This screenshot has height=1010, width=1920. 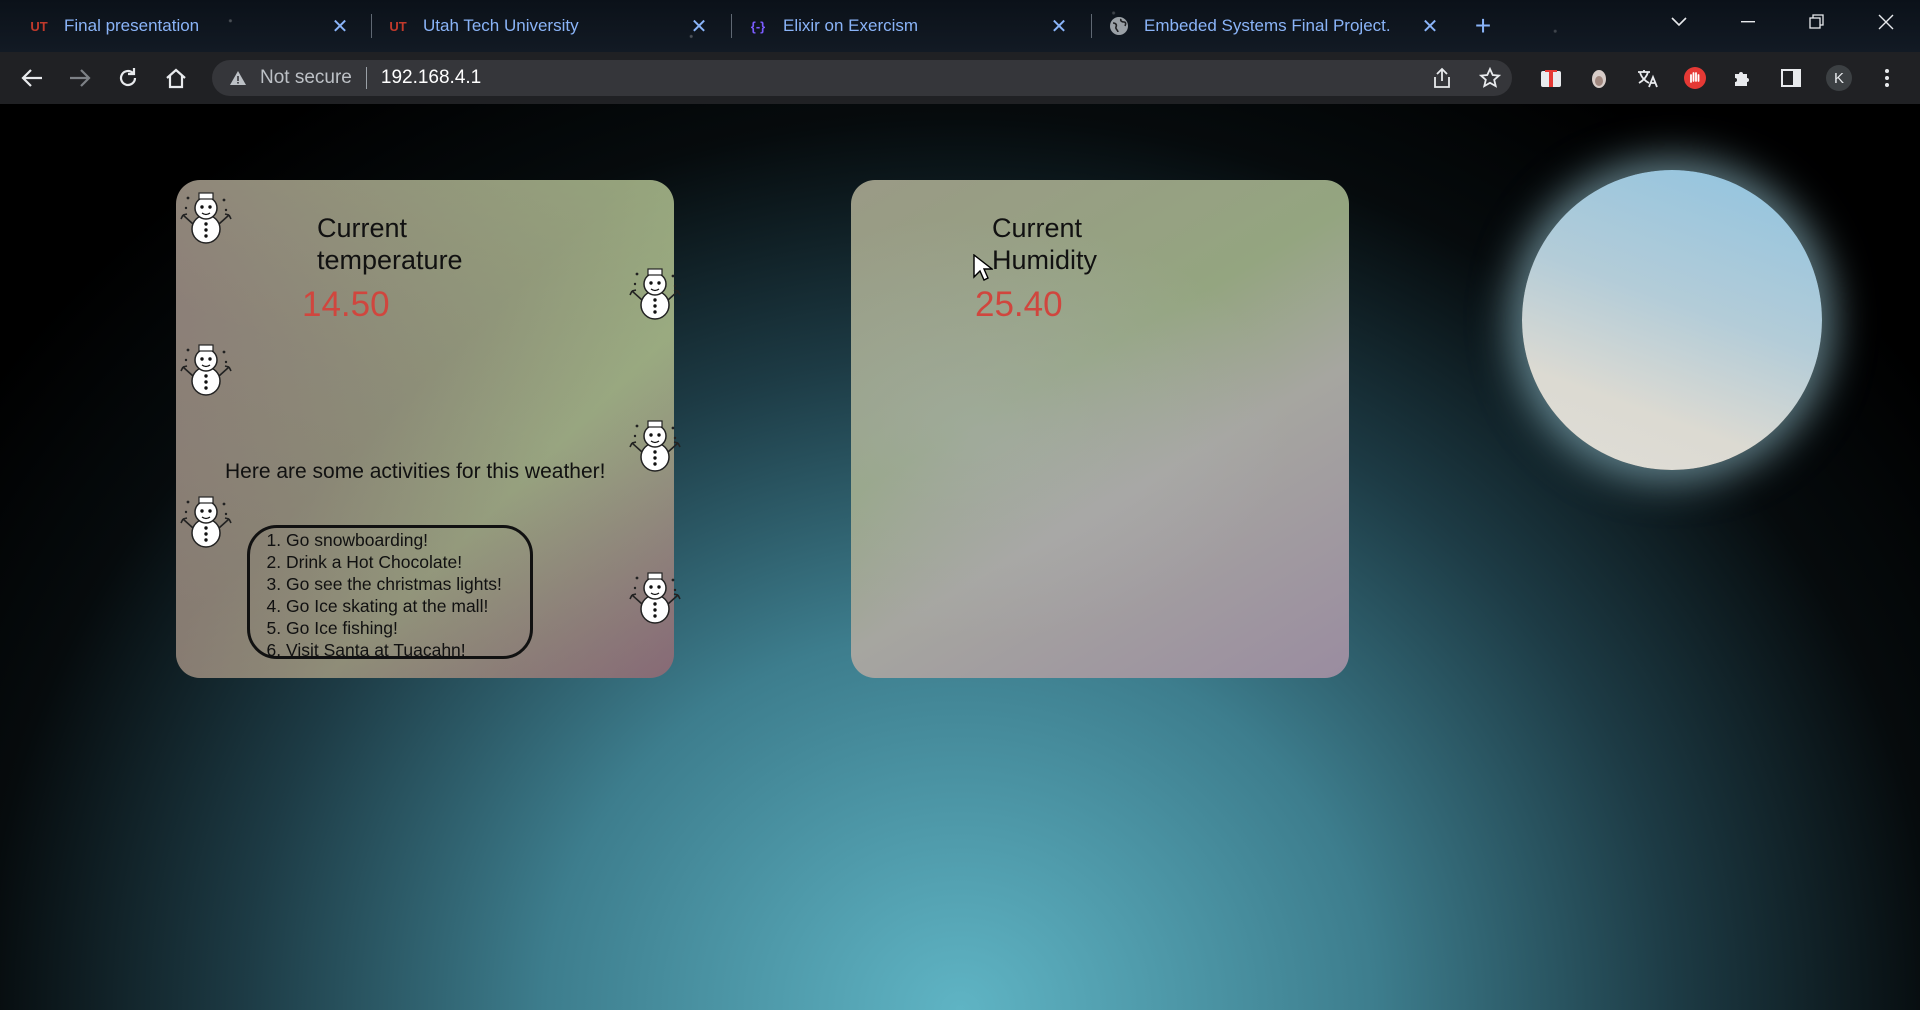 I want to click on extension-hand-icon, so click(x=1695, y=78).